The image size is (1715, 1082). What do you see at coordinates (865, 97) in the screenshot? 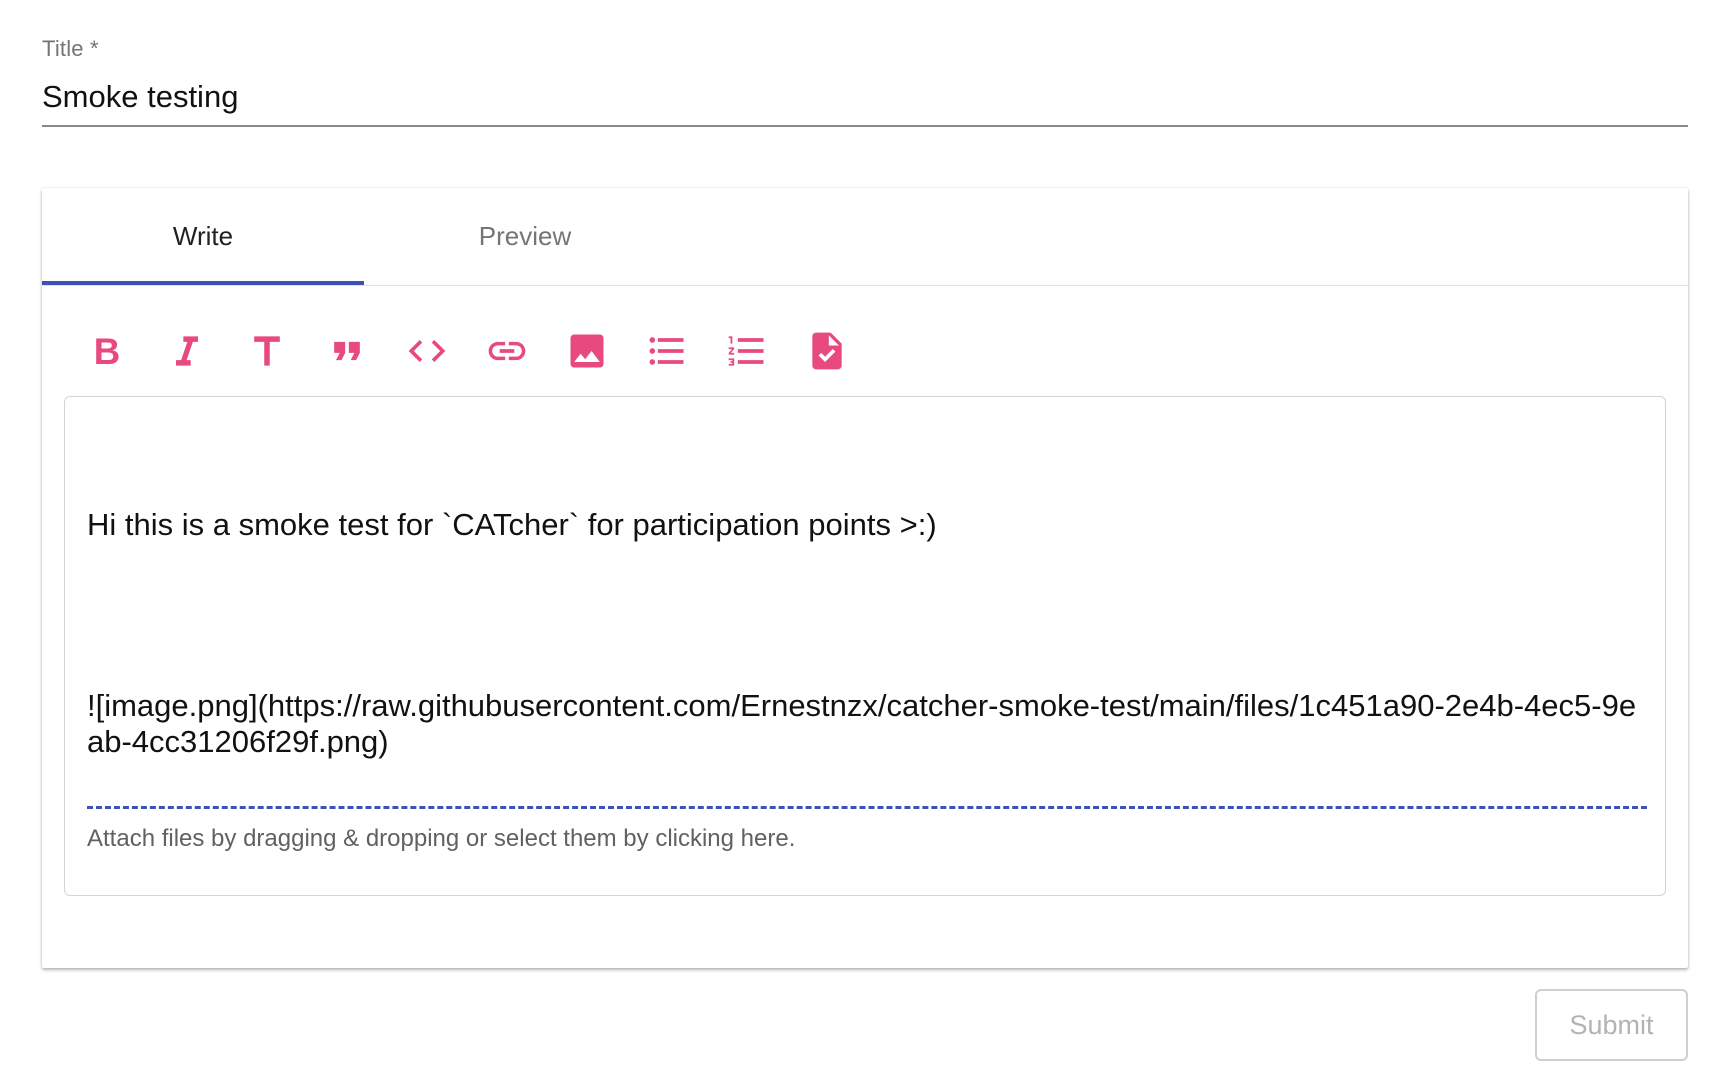
I see `title-input` at bounding box center [865, 97].